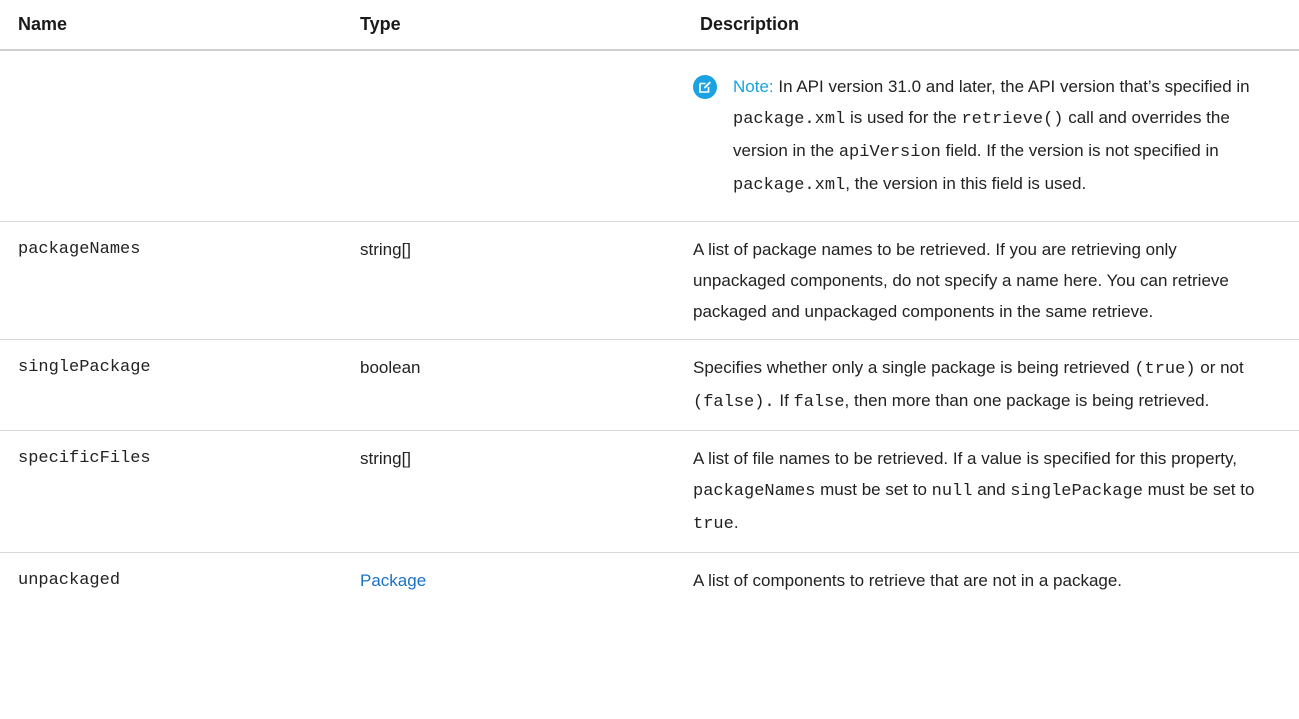 This screenshot has width=1299, height=719. What do you see at coordinates (736, 522) in the screenshot?
I see `description-text: .` at bounding box center [736, 522].